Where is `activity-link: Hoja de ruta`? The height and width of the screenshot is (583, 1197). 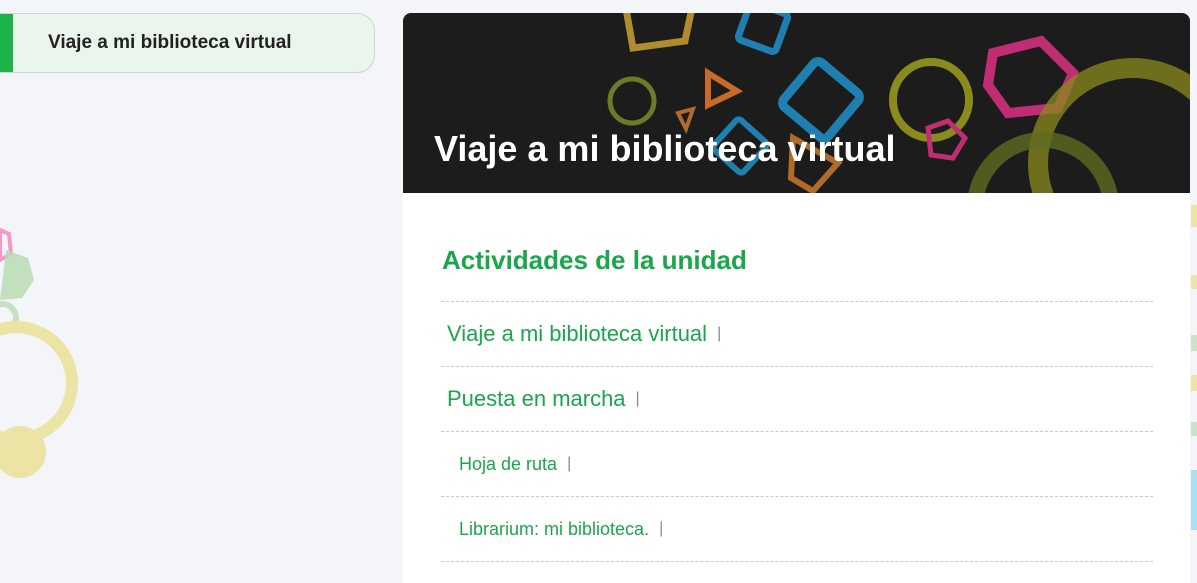 activity-link: Hoja de ruta is located at coordinates (508, 464).